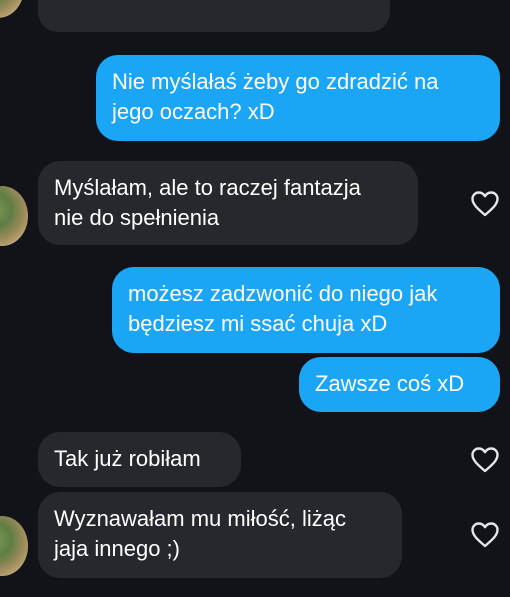  I want to click on message-line: Nie myślałaś żeby go zdradzić na, so click(275, 81).